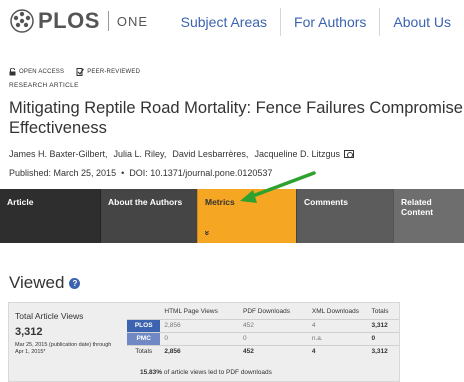  Describe the element at coordinates (42, 72) in the screenshot. I see `open-access-label: OPEN ACCESS` at that location.